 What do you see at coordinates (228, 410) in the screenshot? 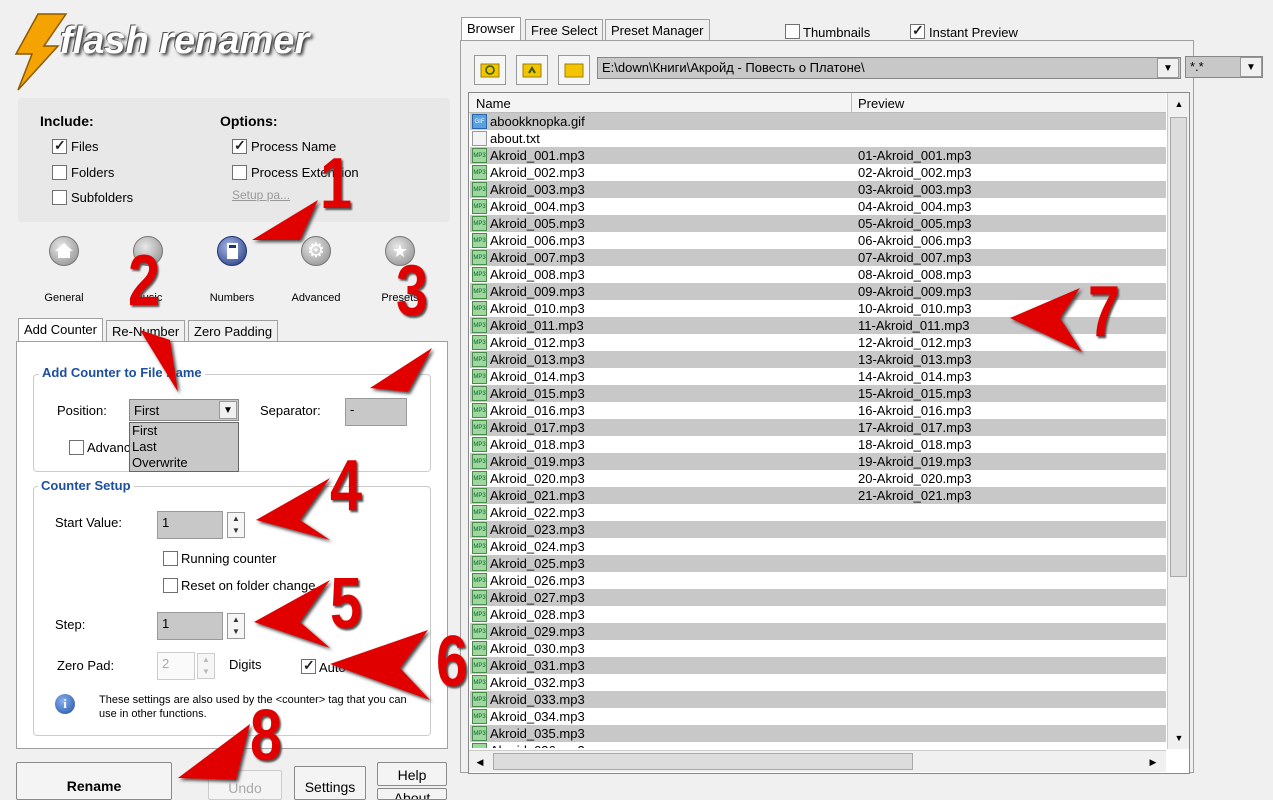
I see `chevron-down-icon: ▼` at bounding box center [228, 410].